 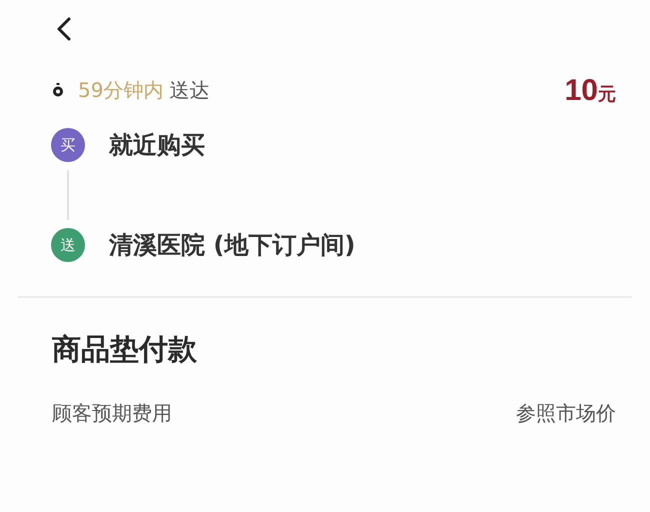 I want to click on section-title: 商品垫付款, so click(x=124, y=349).